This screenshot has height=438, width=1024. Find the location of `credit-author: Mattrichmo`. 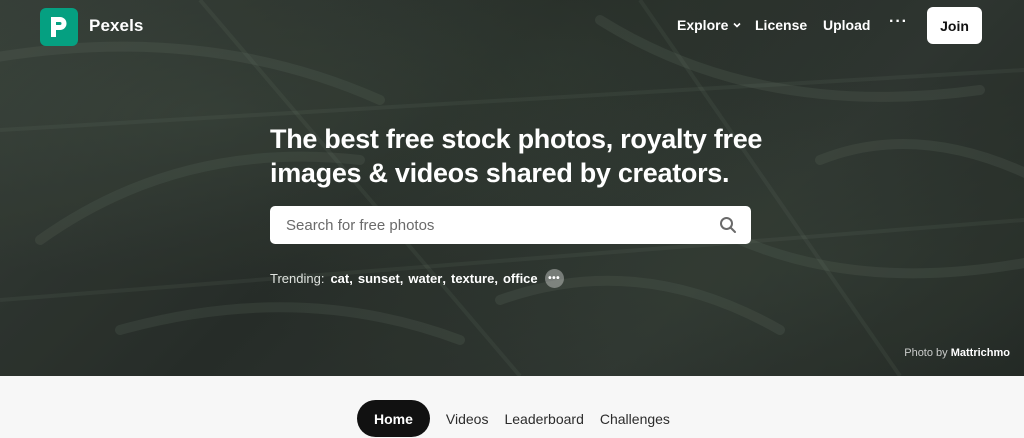

credit-author: Mattrichmo is located at coordinates (980, 353).